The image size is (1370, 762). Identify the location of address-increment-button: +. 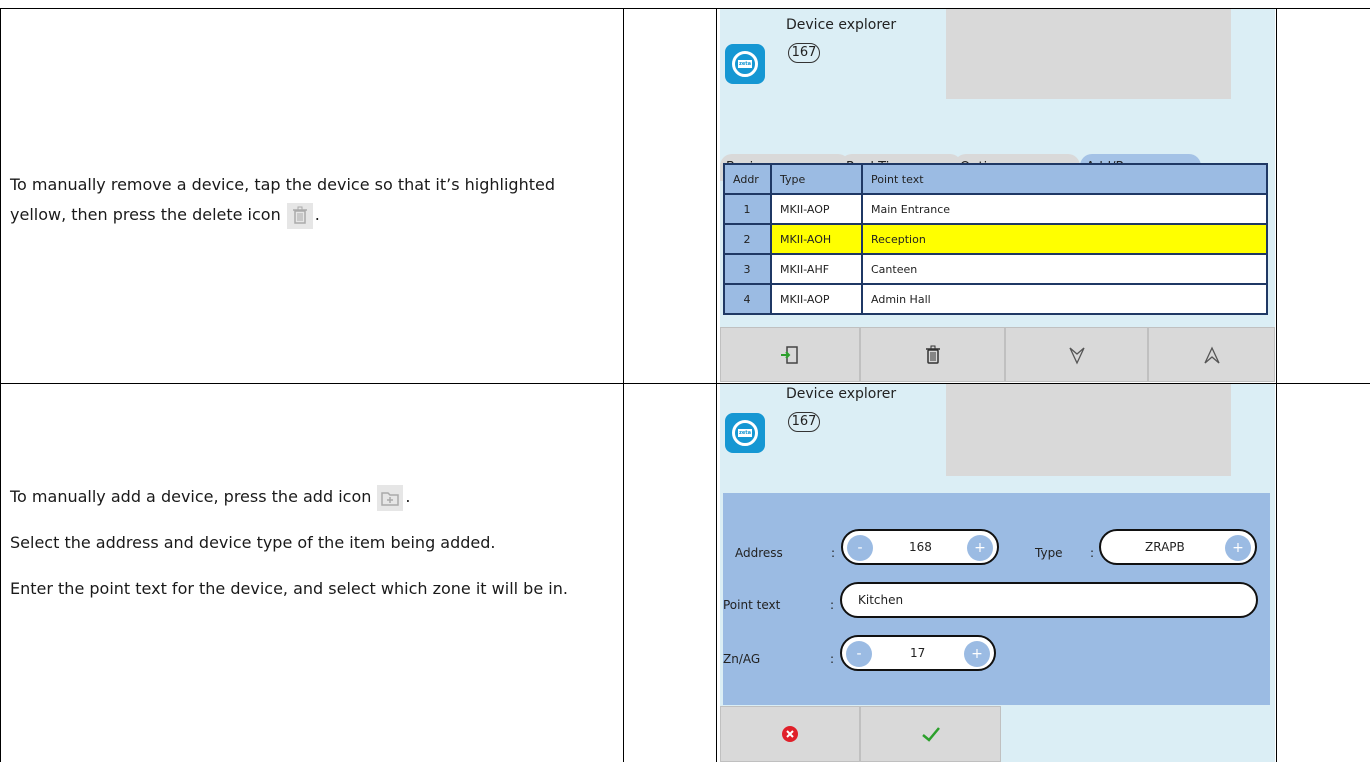
(980, 548).